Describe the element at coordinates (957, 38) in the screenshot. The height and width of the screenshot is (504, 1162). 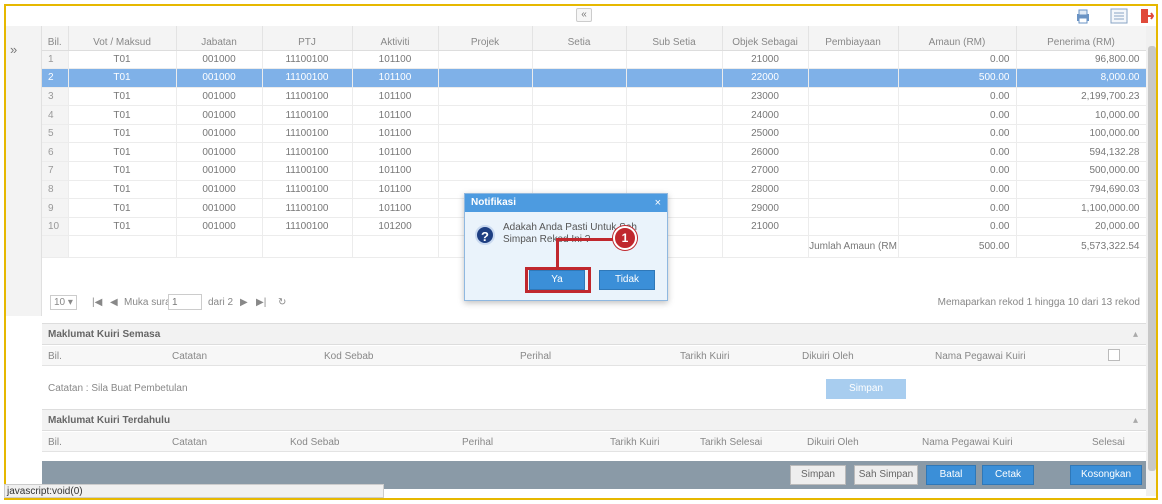
I see `col-header-amaun: Amaun (RM)` at that location.